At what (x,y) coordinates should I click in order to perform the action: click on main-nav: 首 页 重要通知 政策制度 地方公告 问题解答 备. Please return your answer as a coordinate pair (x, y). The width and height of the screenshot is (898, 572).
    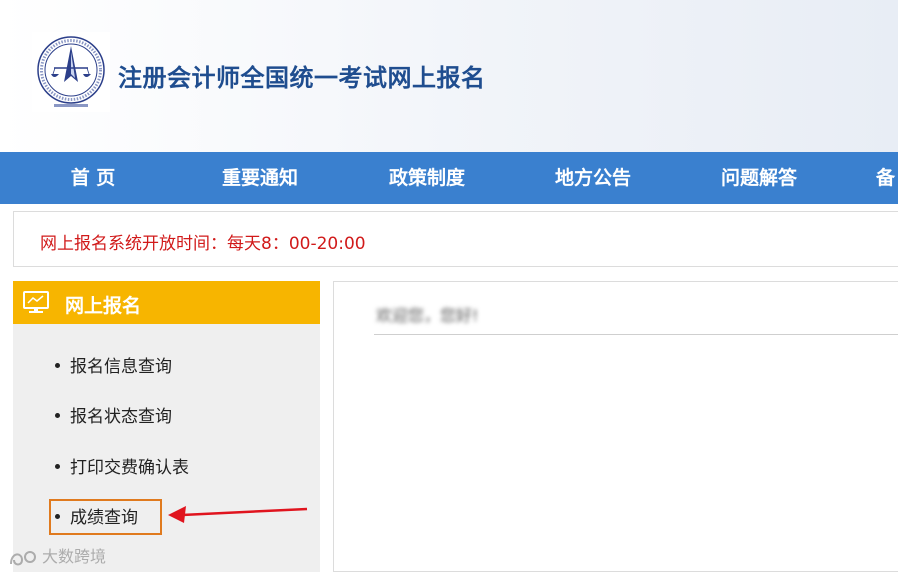
    Looking at the image, I should click on (449, 178).